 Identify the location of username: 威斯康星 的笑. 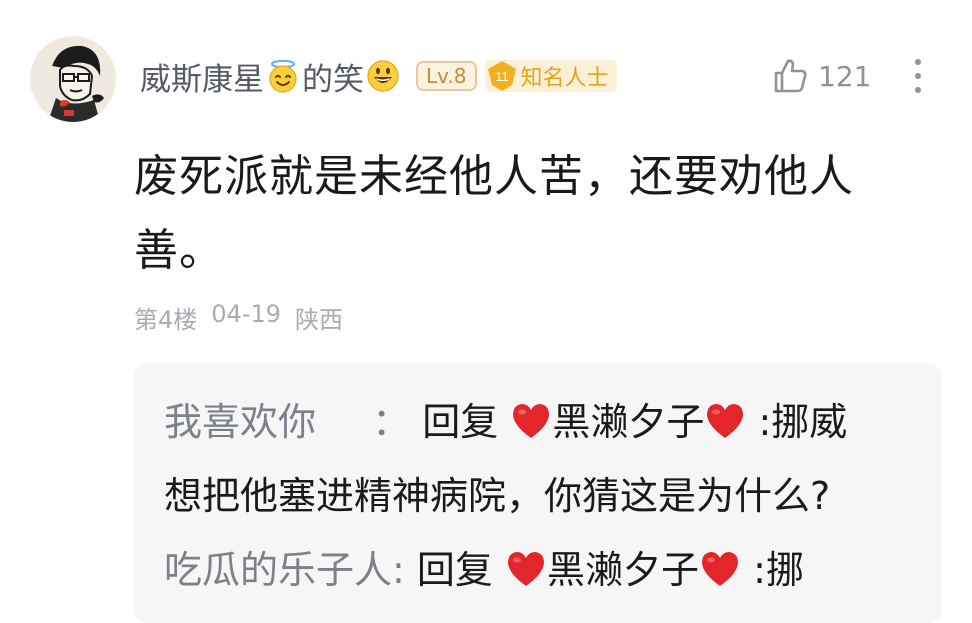
(271, 76).